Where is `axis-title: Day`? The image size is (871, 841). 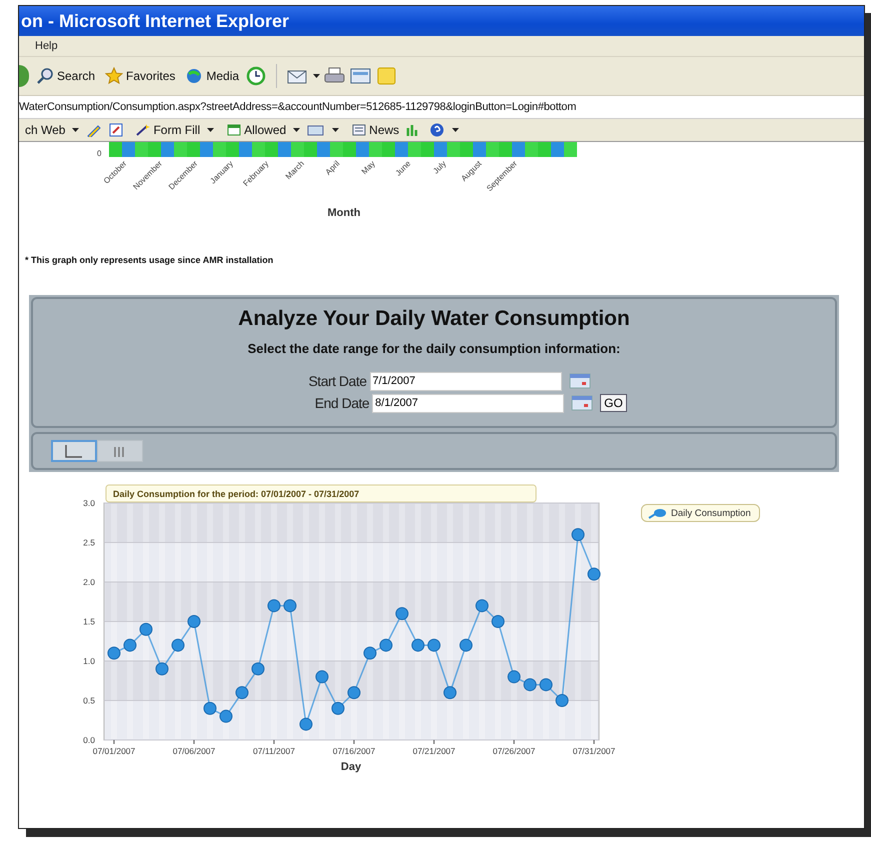 axis-title: Day is located at coordinates (351, 767).